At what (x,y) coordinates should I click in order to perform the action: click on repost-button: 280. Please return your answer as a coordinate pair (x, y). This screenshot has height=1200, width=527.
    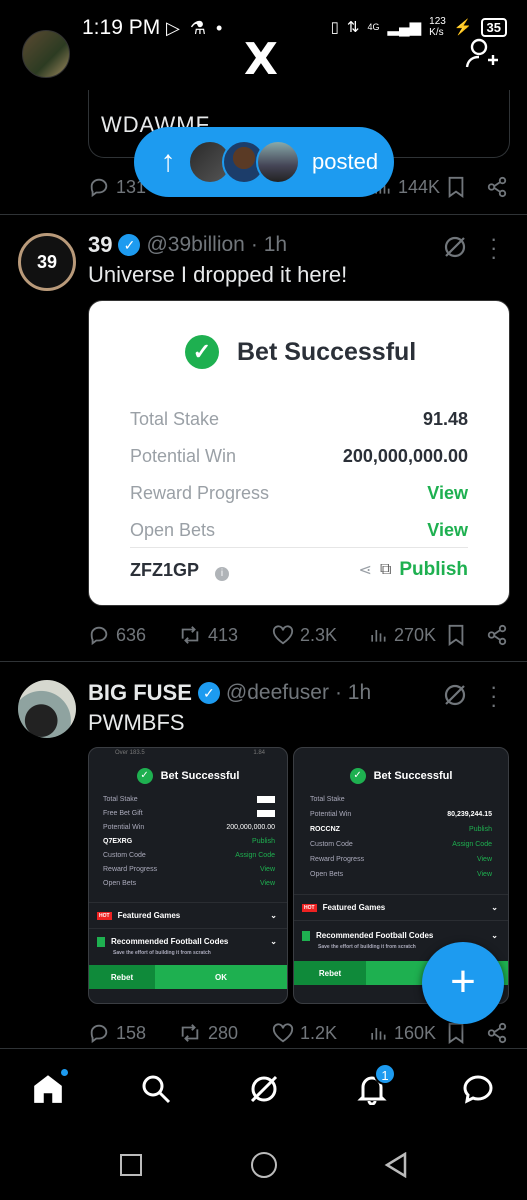
    Looking at the image, I should click on (208, 1033).